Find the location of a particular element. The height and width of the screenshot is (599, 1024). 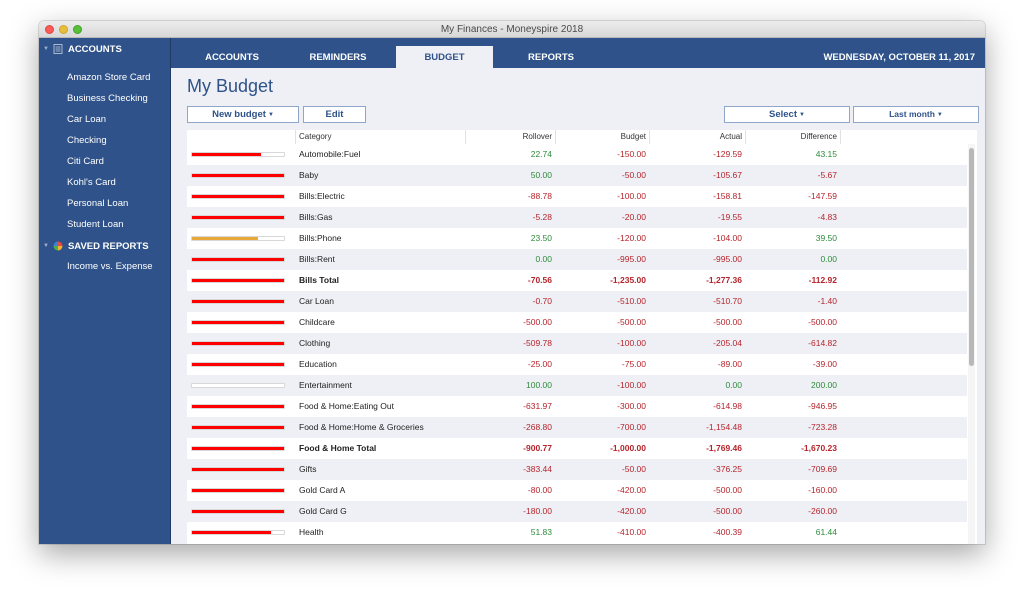

rollover-cell: -25.00 is located at coordinates (539, 364).